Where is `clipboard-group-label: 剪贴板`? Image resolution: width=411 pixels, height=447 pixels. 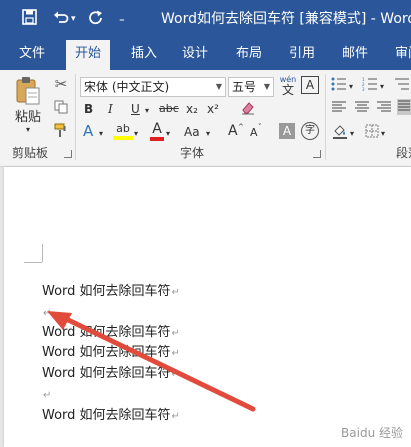
clipboard-group-label: 剪贴板 is located at coordinates (30, 153).